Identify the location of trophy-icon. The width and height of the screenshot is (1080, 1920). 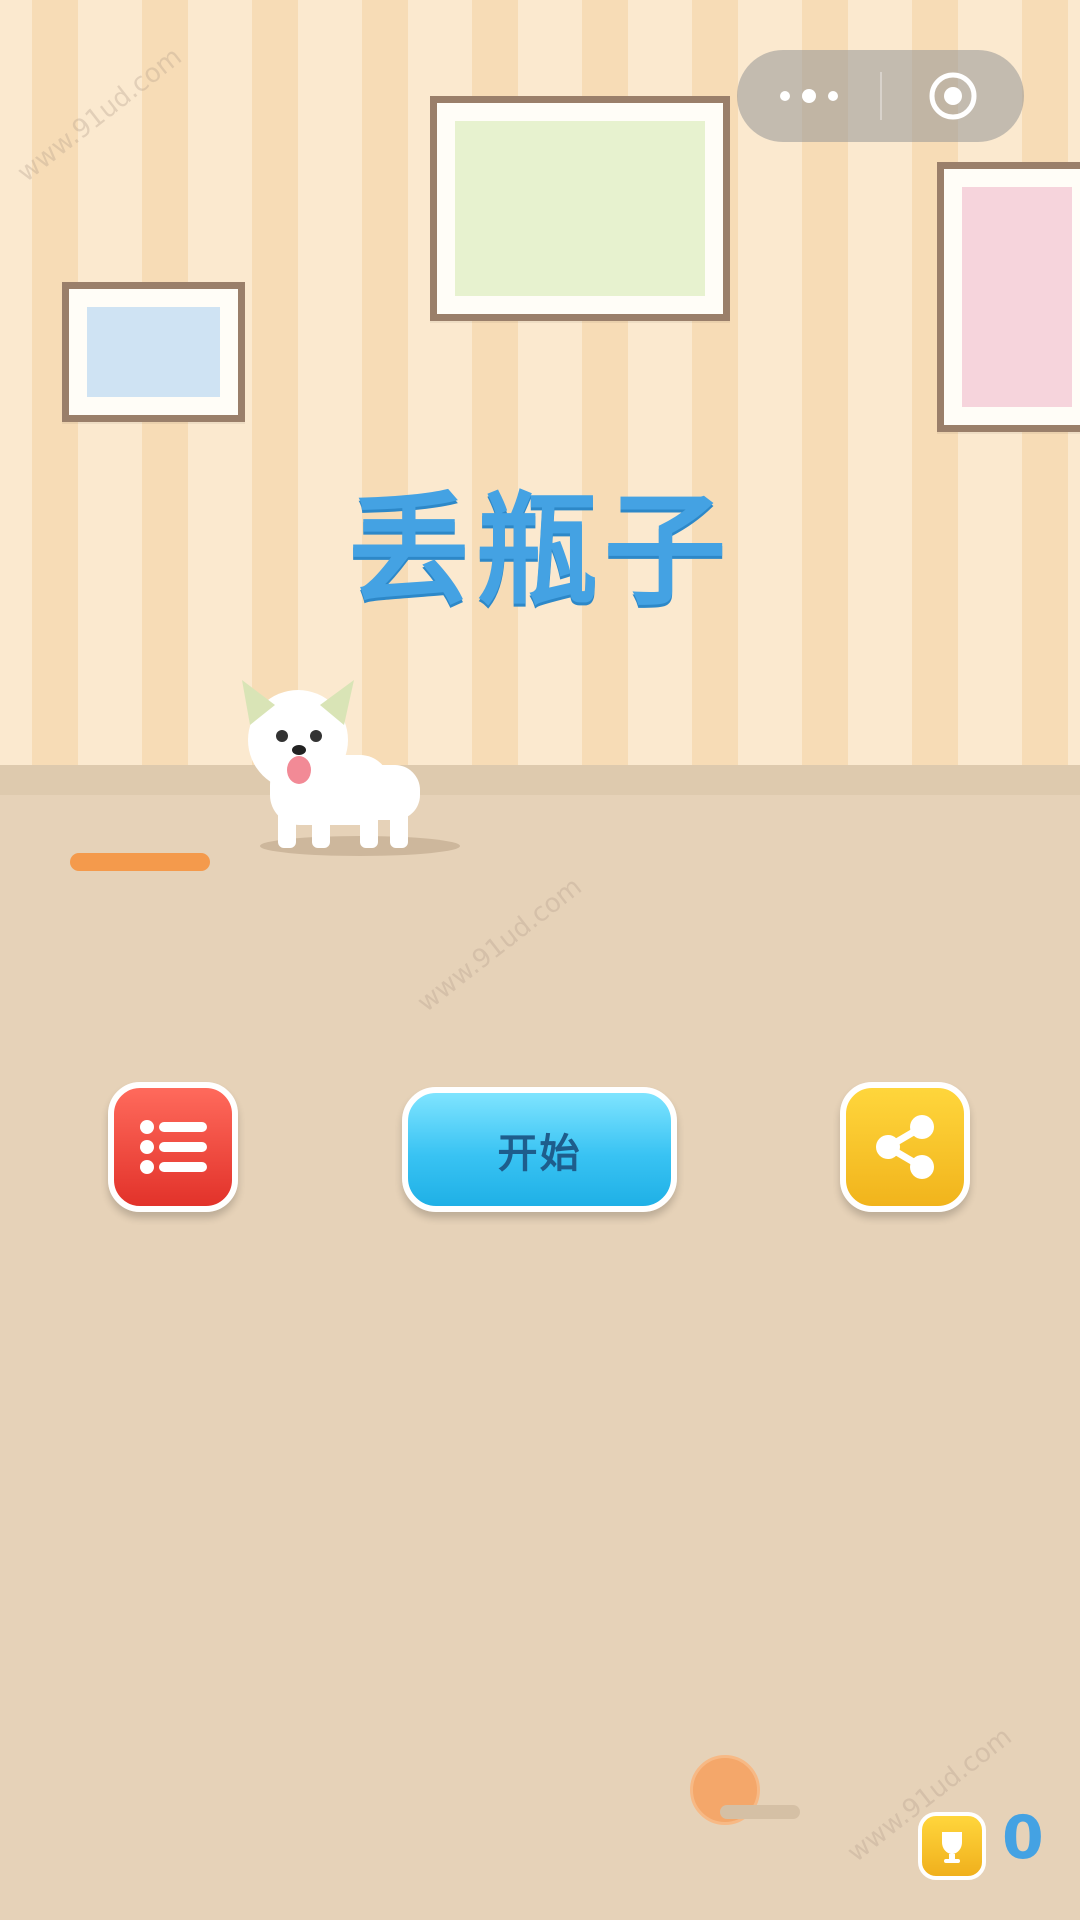
(952, 1846).